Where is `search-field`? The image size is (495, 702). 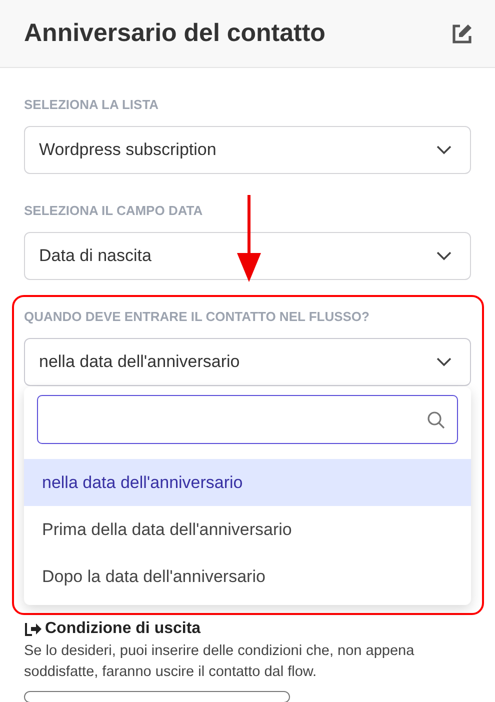
search-field is located at coordinates (247, 419).